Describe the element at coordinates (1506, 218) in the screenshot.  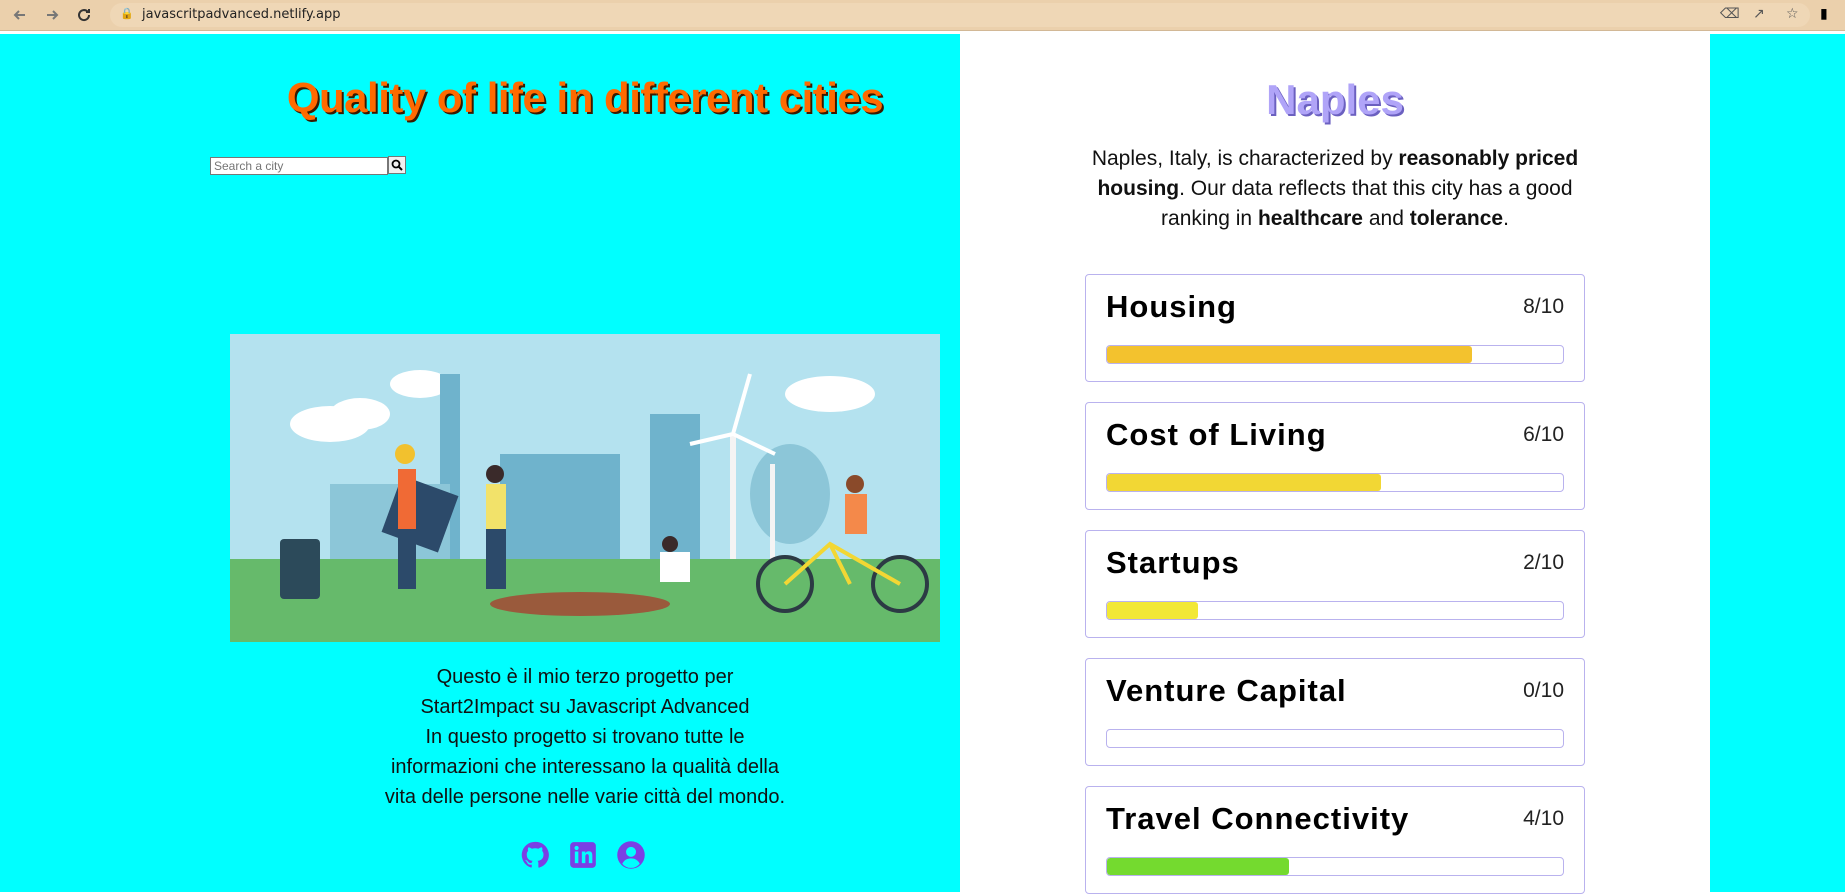
I see `summary-text: .` at that location.